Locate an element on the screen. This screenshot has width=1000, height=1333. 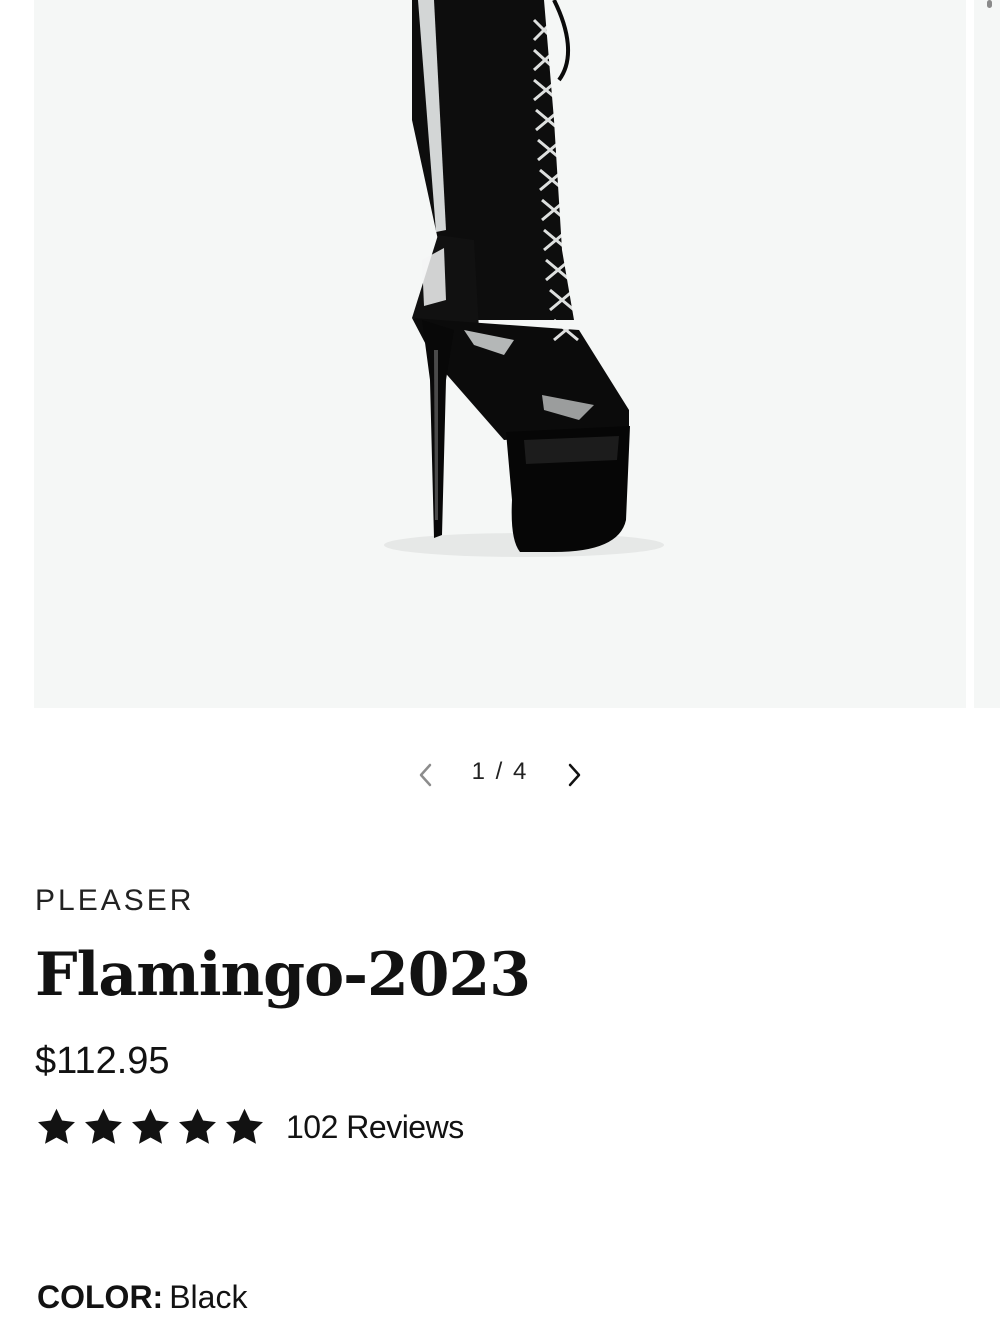
scrollbar-thumb is located at coordinates (989, 4).